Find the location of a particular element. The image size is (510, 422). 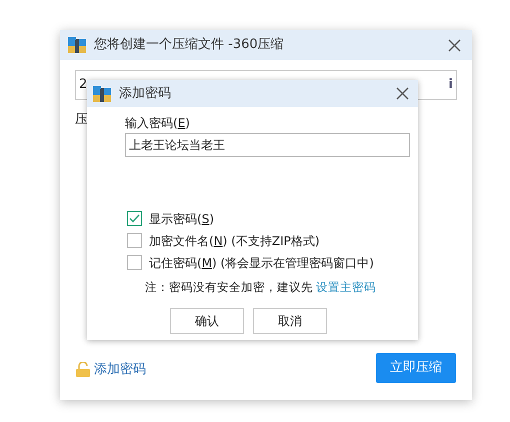

option-label: 压 is located at coordinates (81, 120).